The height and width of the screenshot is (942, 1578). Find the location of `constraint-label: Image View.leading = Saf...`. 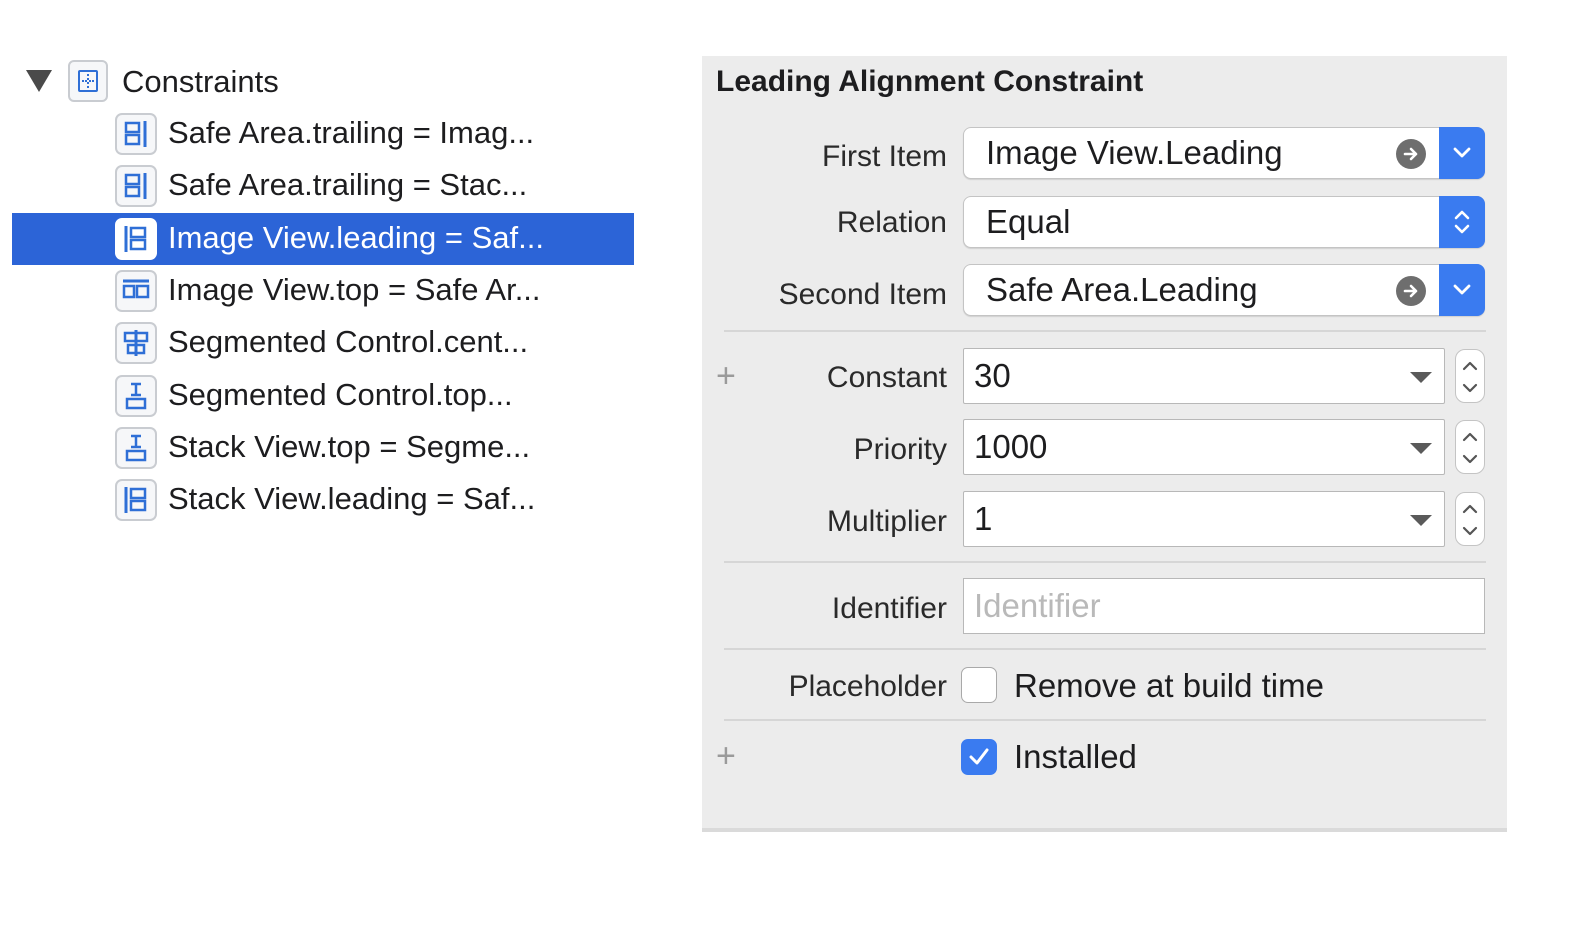

constraint-label: Image View.leading = Saf... is located at coordinates (356, 237).